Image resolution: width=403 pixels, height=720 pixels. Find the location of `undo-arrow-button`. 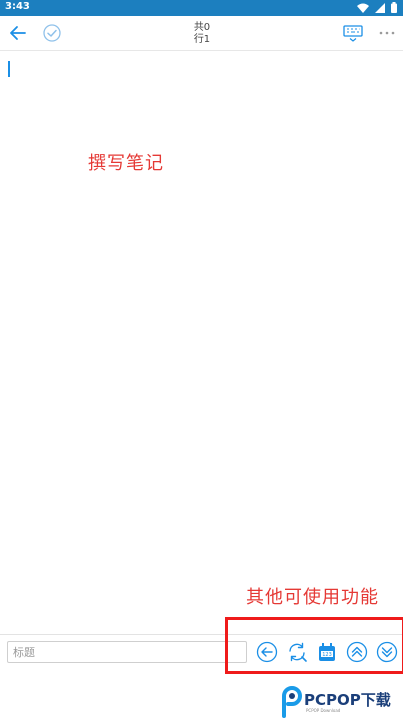

undo-arrow-button is located at coordinates (267, 652).